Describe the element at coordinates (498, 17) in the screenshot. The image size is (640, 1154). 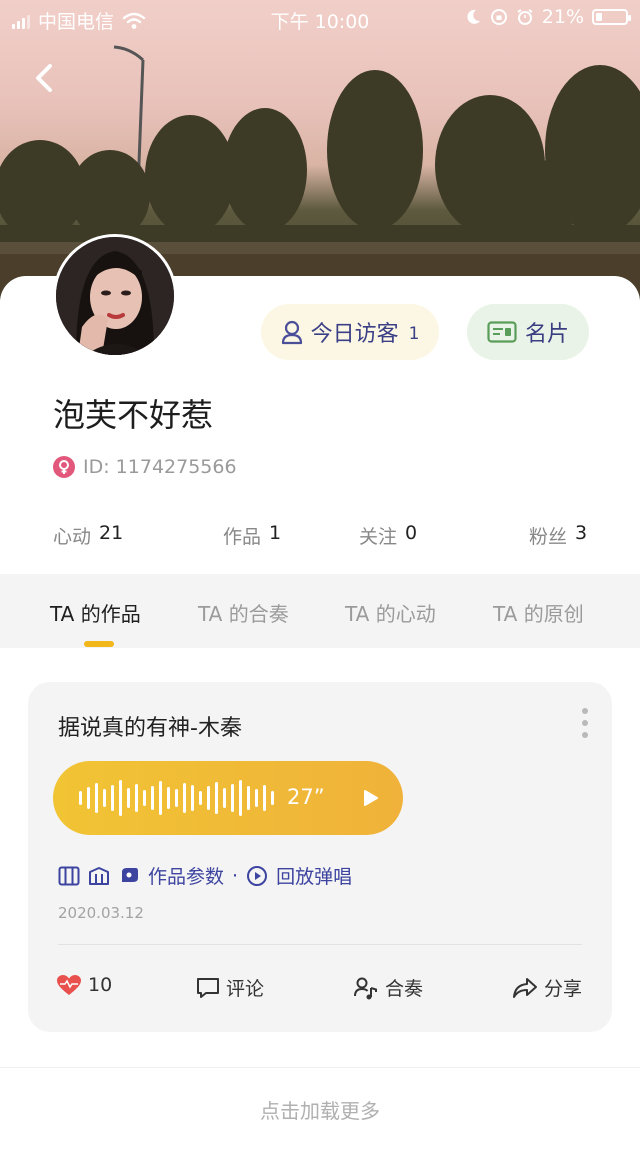
I see `orientation-lock-icon` at that location.